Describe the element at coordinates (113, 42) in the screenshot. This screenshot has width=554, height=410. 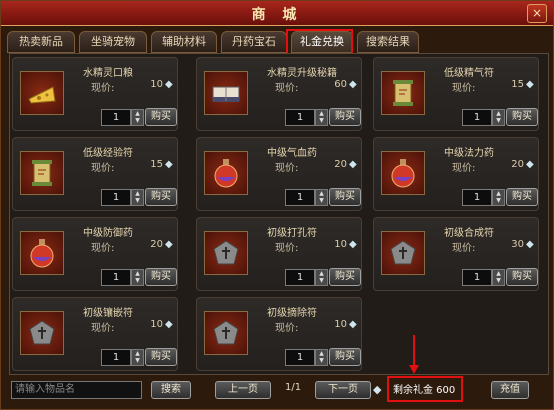
I see `tab-mounts-pets: 坐骑宠物` at that location.